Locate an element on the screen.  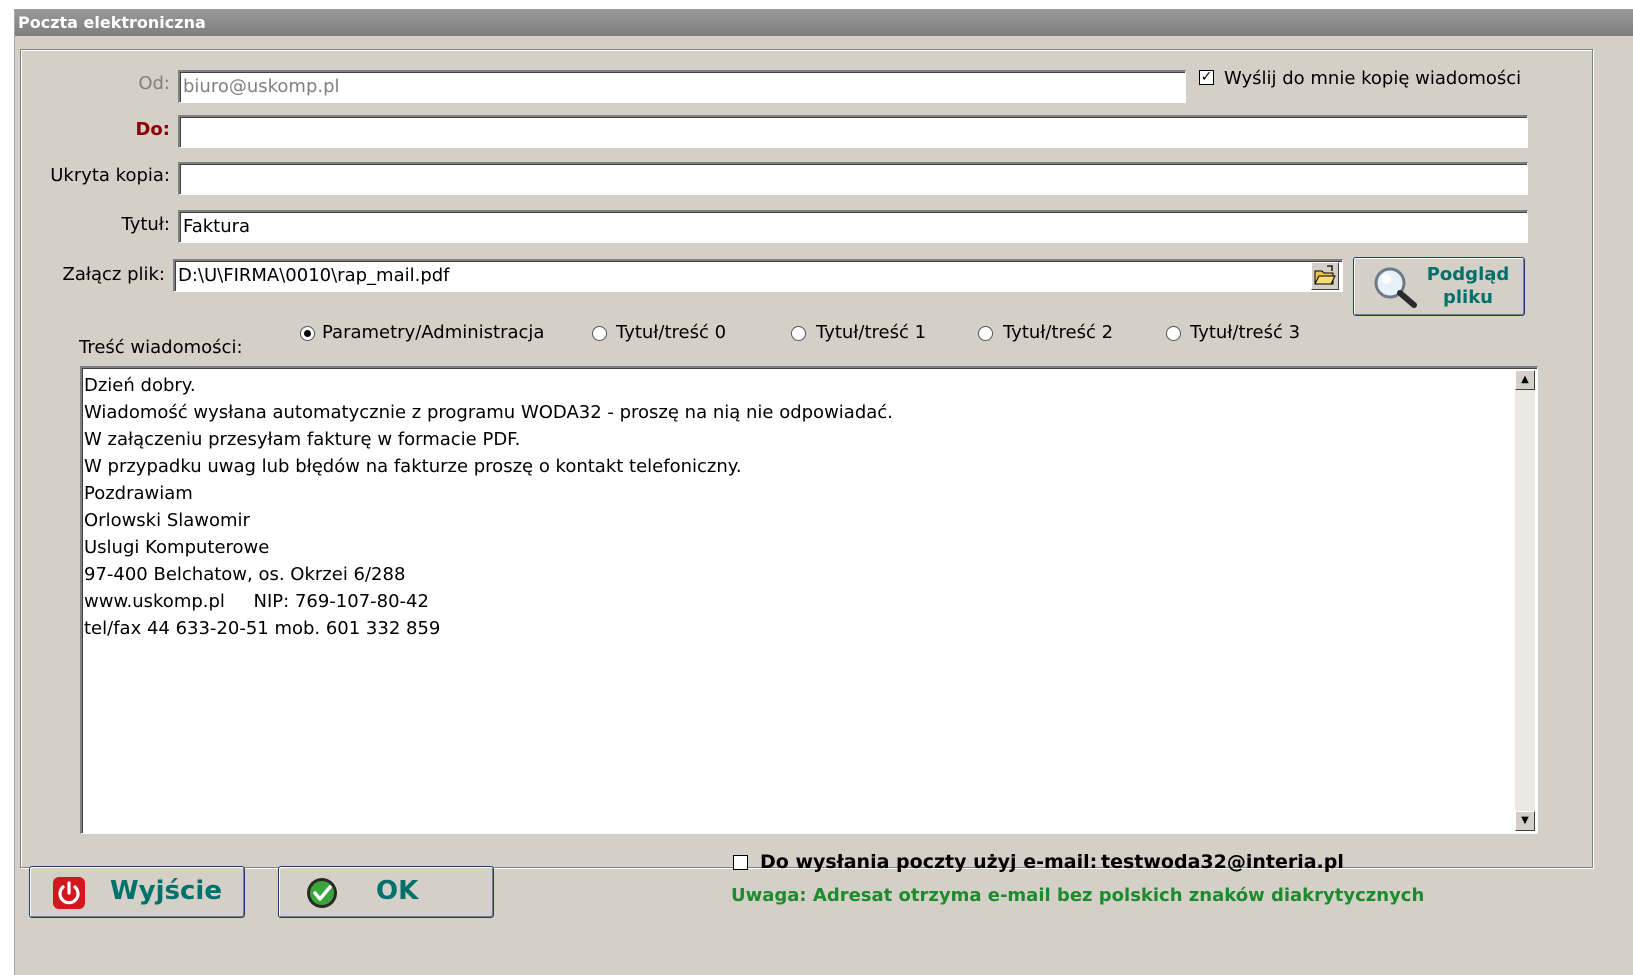
use-email-label: Do wysłania poczty użyj e-mail: is located at coordinates (929, 862).